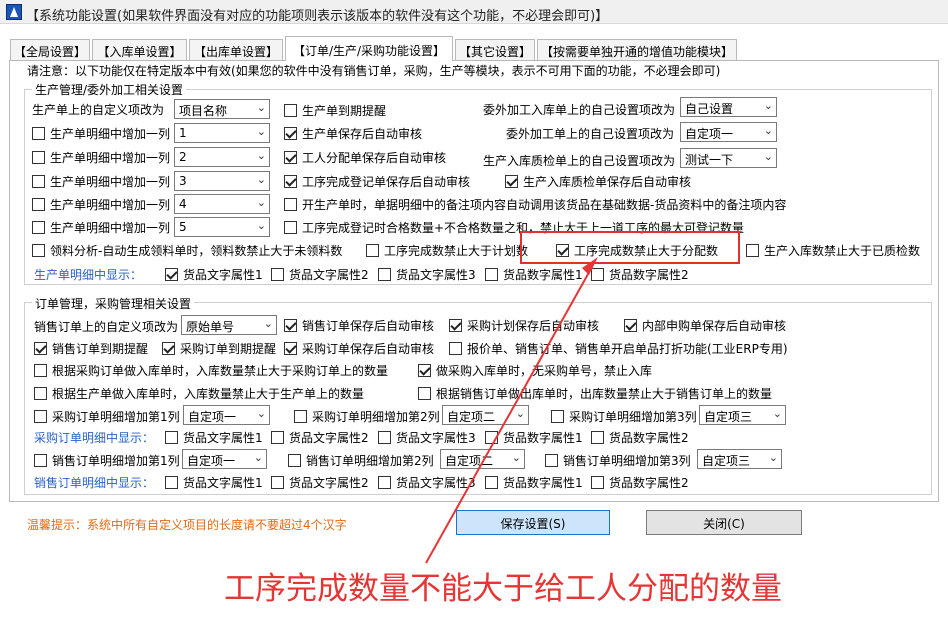  What do you see at coordinates (509, 415) in the screenshot?
I see `annotation-arrow-line` at bounding box center [509, 415].